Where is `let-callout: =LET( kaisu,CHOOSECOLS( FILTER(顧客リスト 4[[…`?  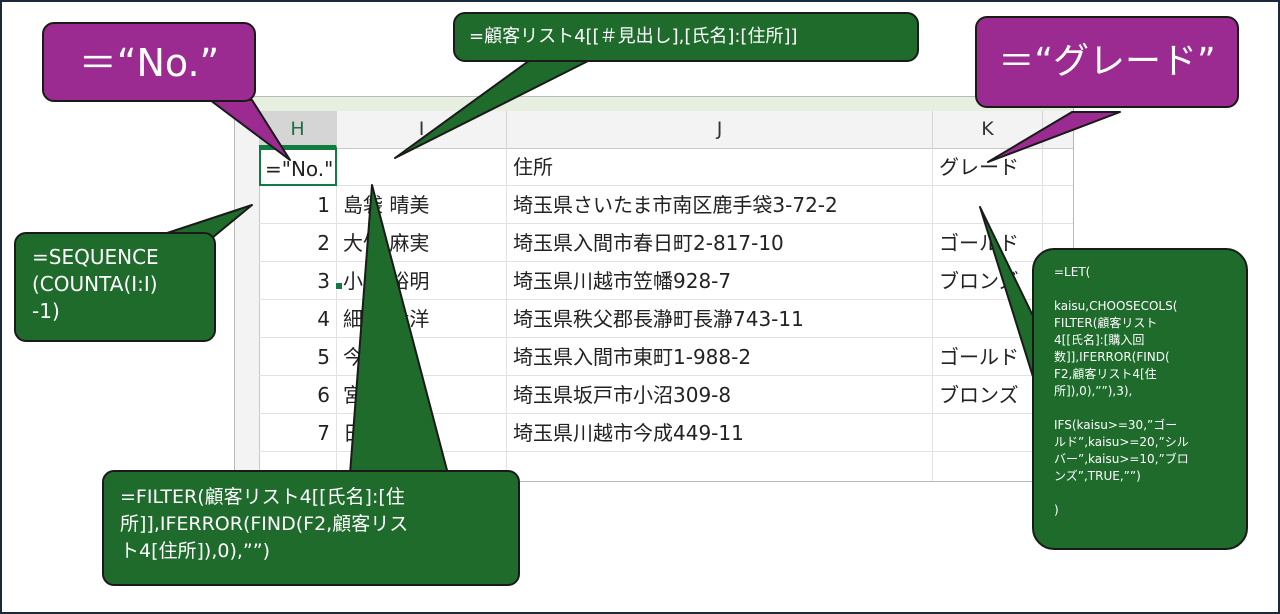
let-callout: =LET( kaisu,CHOOSECOLS( FILTER(顧客リスト 4[[… is located at coordinates (1140, 399).